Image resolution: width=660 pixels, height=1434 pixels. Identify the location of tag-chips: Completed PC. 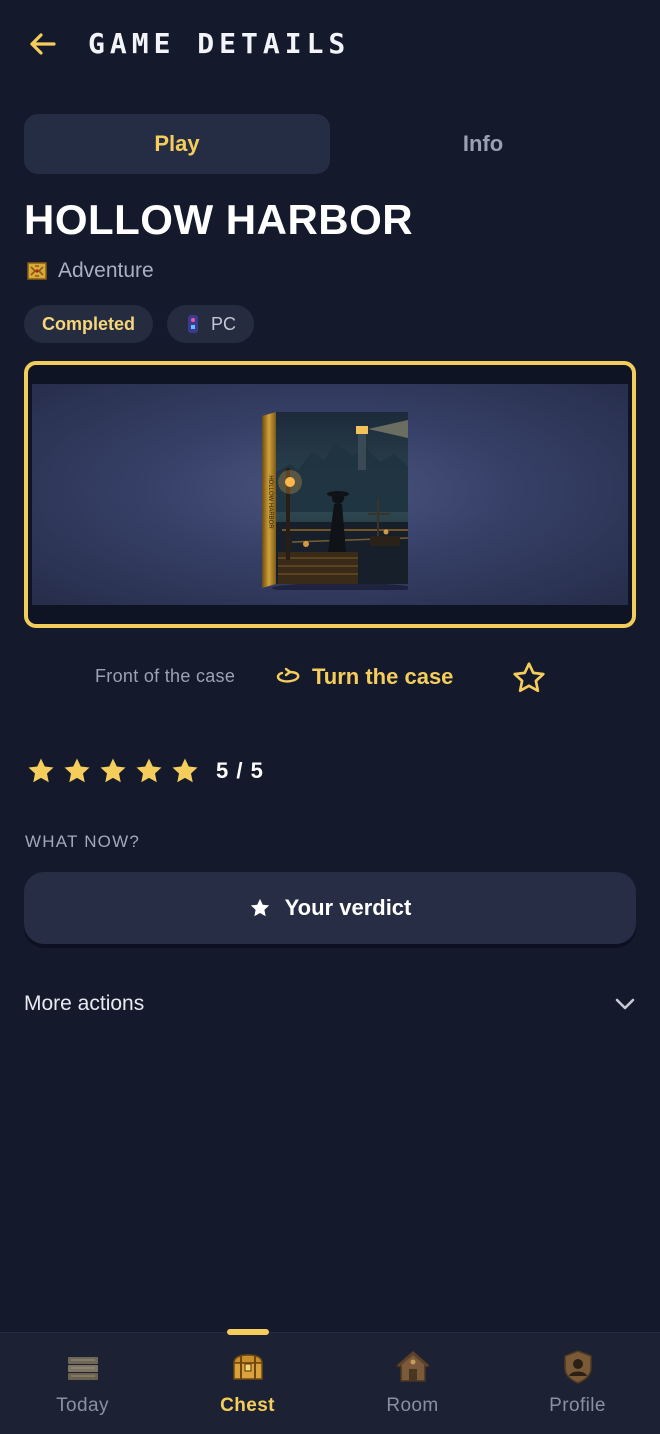
(139, 324).